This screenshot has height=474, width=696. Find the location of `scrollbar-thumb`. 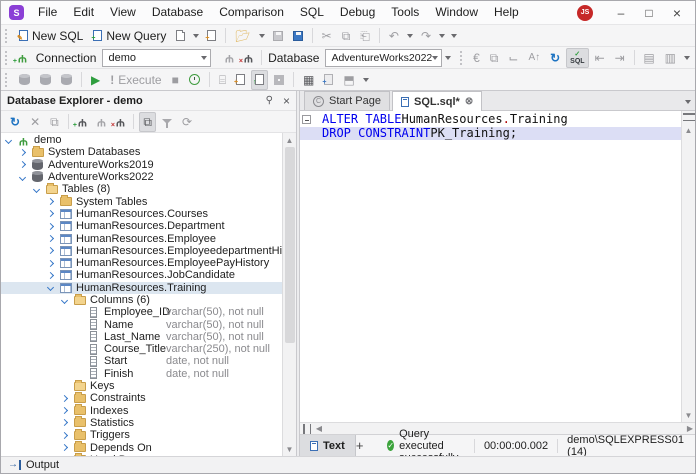

scrollbar-thumb is located at coordinates (289, 245).